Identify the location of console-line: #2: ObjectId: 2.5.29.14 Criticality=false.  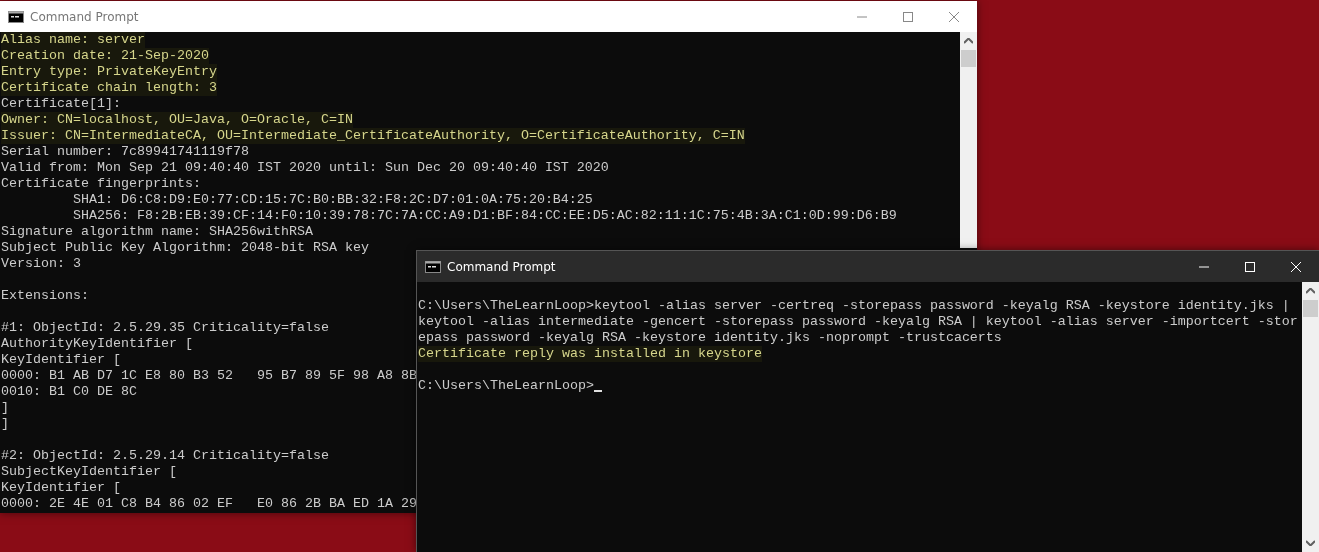
(165, 456).